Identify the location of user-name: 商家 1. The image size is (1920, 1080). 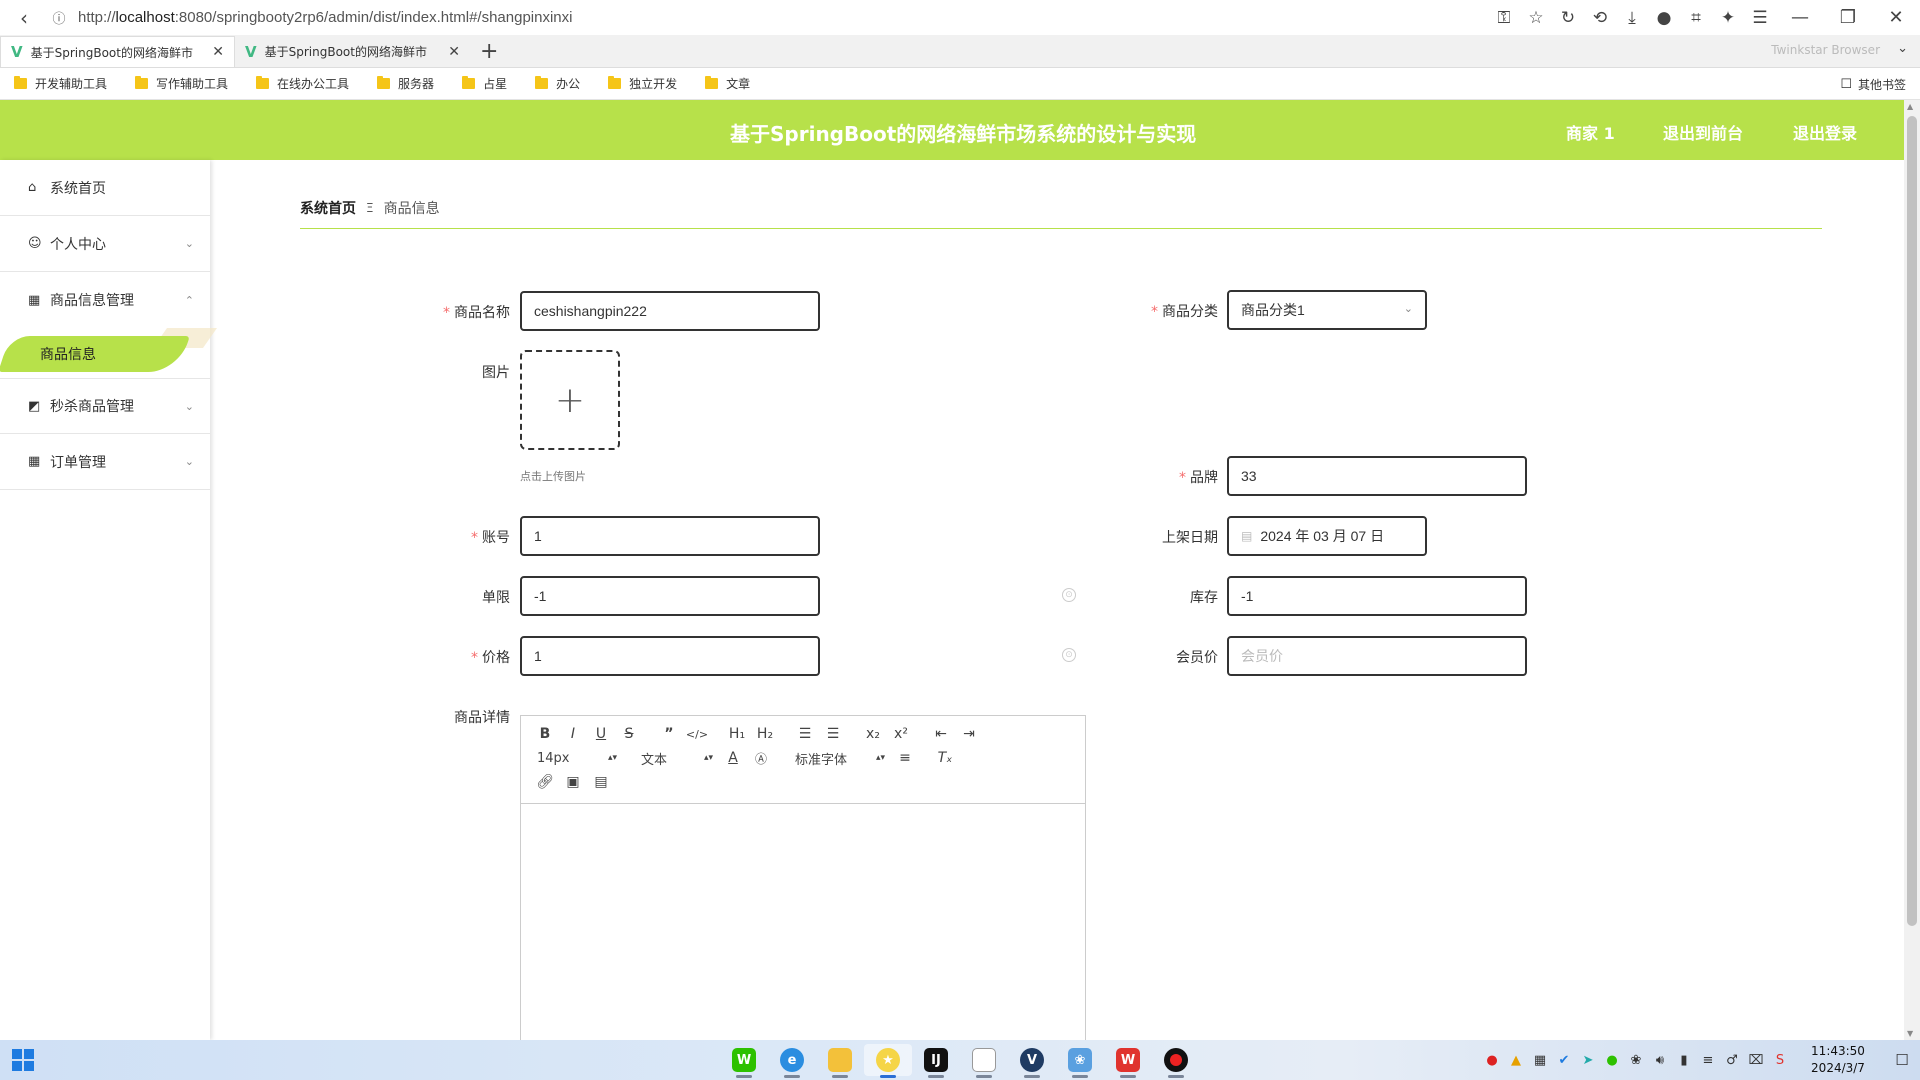
(1590, 132).